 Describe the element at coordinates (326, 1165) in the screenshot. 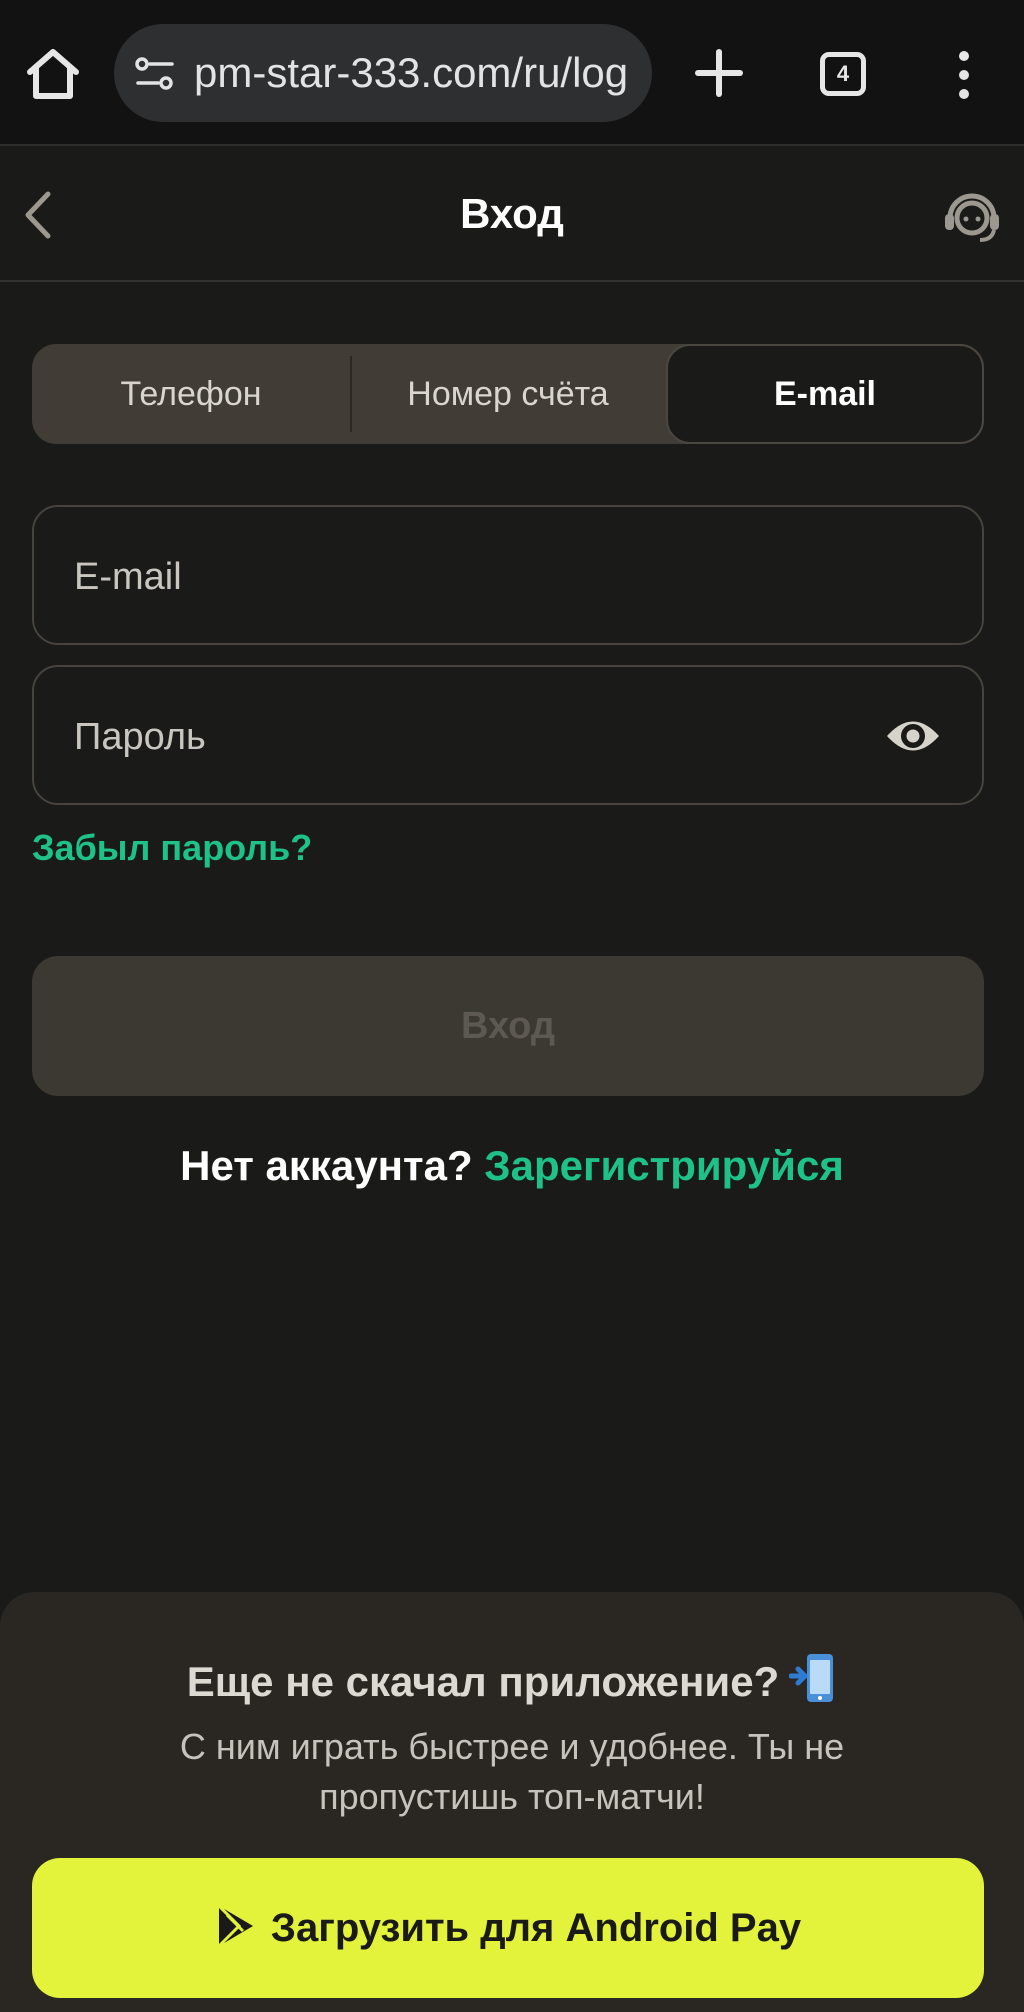

I see `no-account-text: Нет аккаунта?` at that location.